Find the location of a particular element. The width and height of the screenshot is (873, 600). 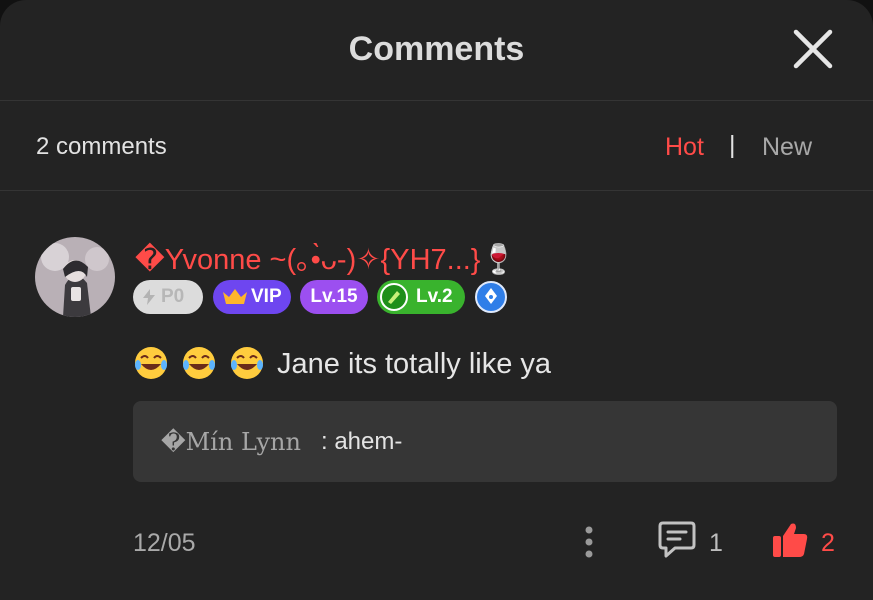

badge-level-15: Lv.15 is located at coordinates (334, 297).